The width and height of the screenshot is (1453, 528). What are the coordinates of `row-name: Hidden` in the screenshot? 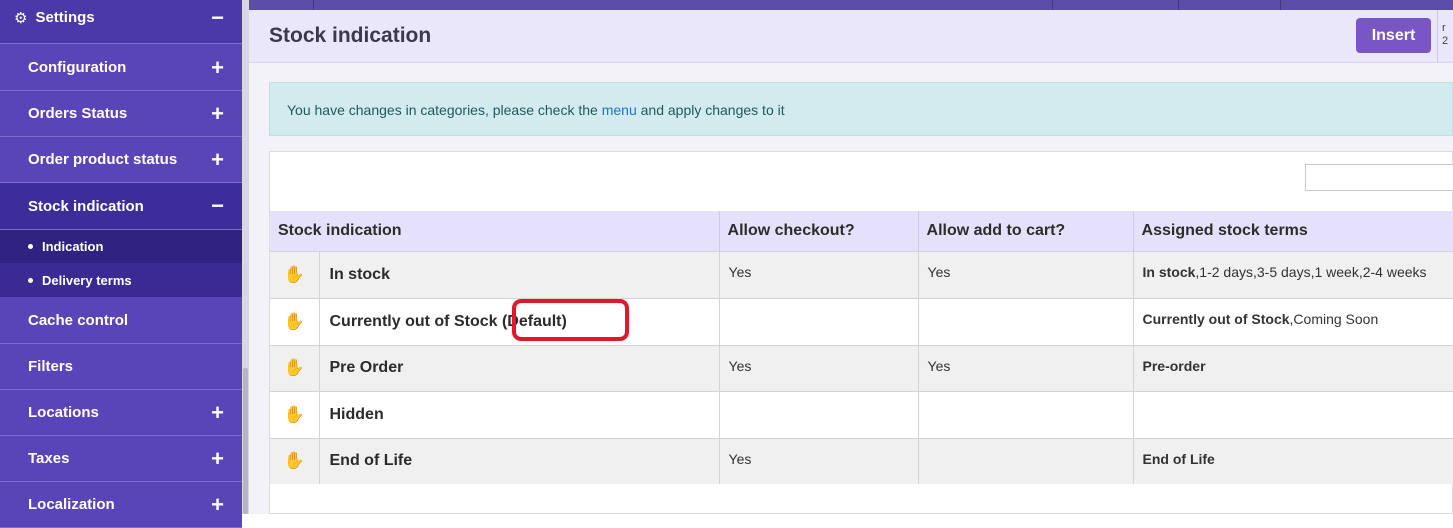 It's located at (519, 414).